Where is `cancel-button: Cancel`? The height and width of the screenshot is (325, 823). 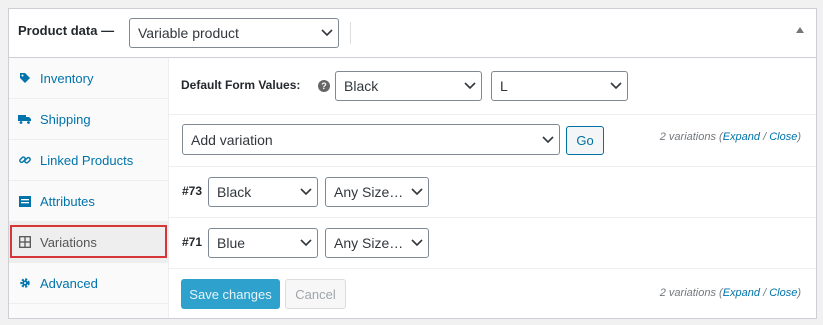
cancel-button: Cancel is located at coordinates (315, 294).